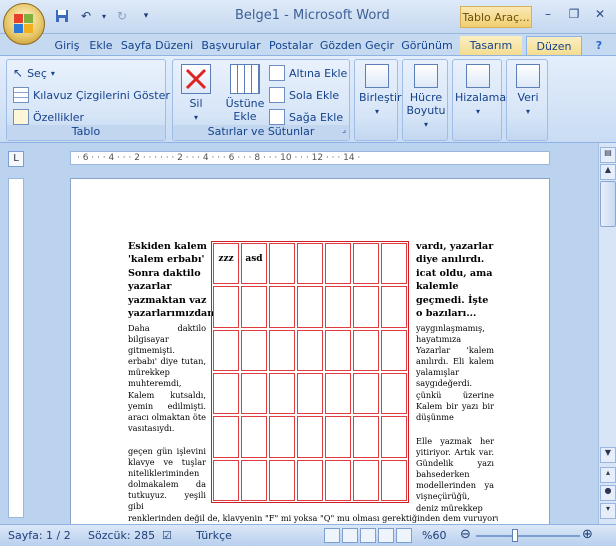 This screenshot has height=546, width=616. Describe the element at coordinates (121, 535) in the screenshot. I see `word-count: Sözcük: 285` at that location.